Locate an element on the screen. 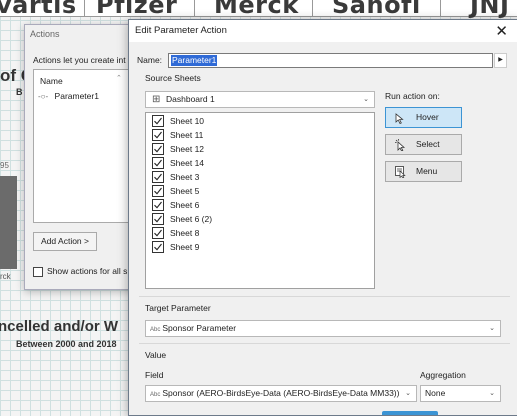  header-company: Sanofi is located at coordinates (376, 9).